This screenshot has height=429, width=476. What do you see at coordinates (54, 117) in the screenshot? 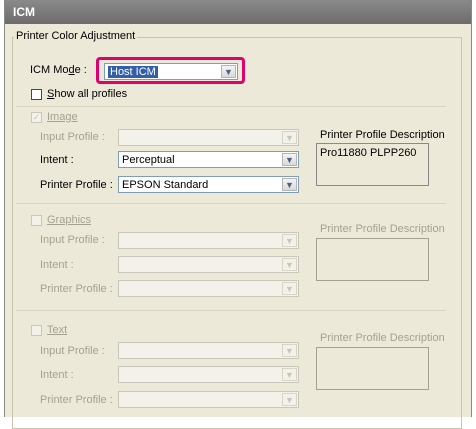
I see `image-checkbox: ✓ Image` at bounding box center [54, 117].